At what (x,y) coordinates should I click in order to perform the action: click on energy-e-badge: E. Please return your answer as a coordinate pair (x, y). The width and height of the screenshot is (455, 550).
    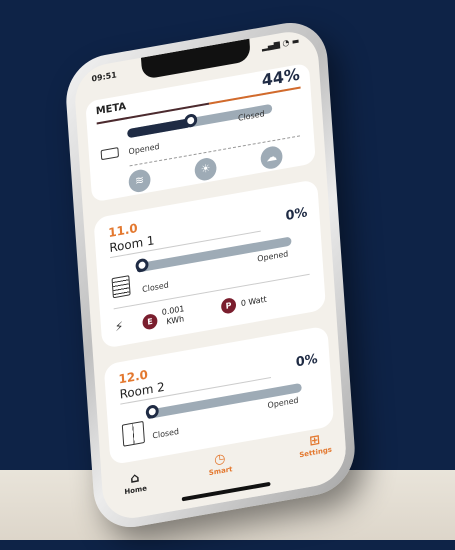
    Looking at the image, I should click on (150, 321).